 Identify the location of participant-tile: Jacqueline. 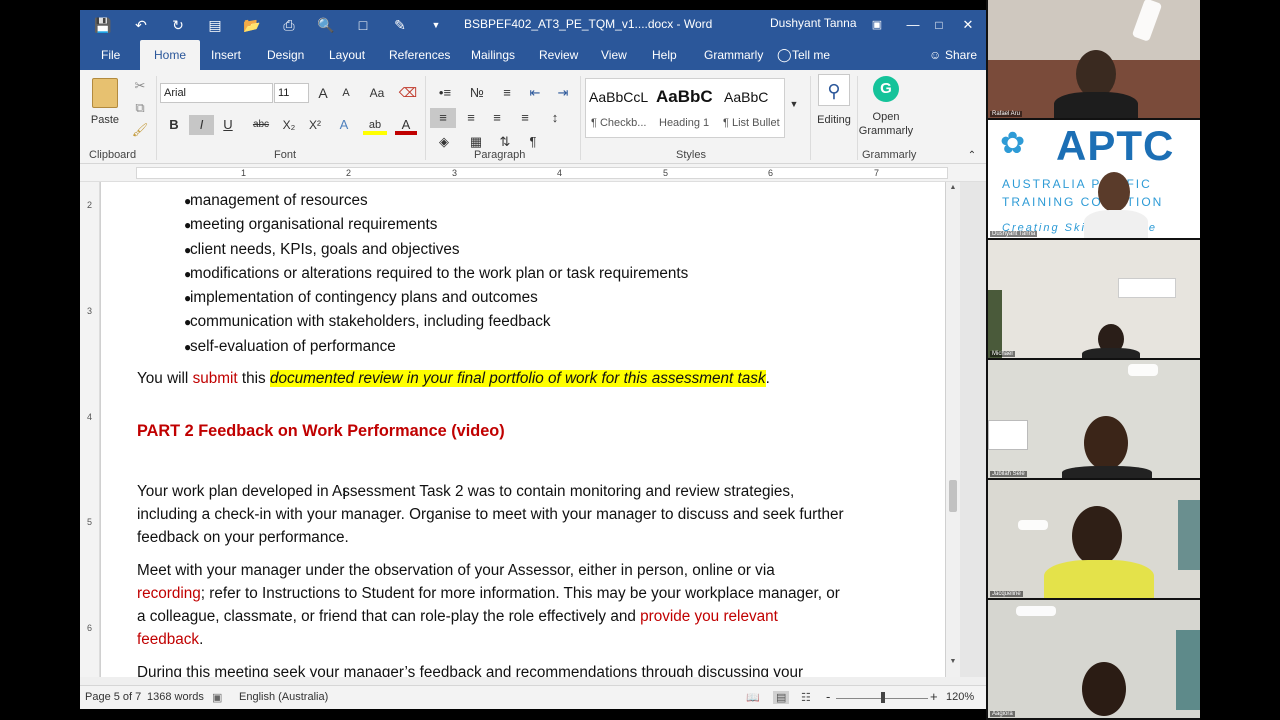
(1094, 539).